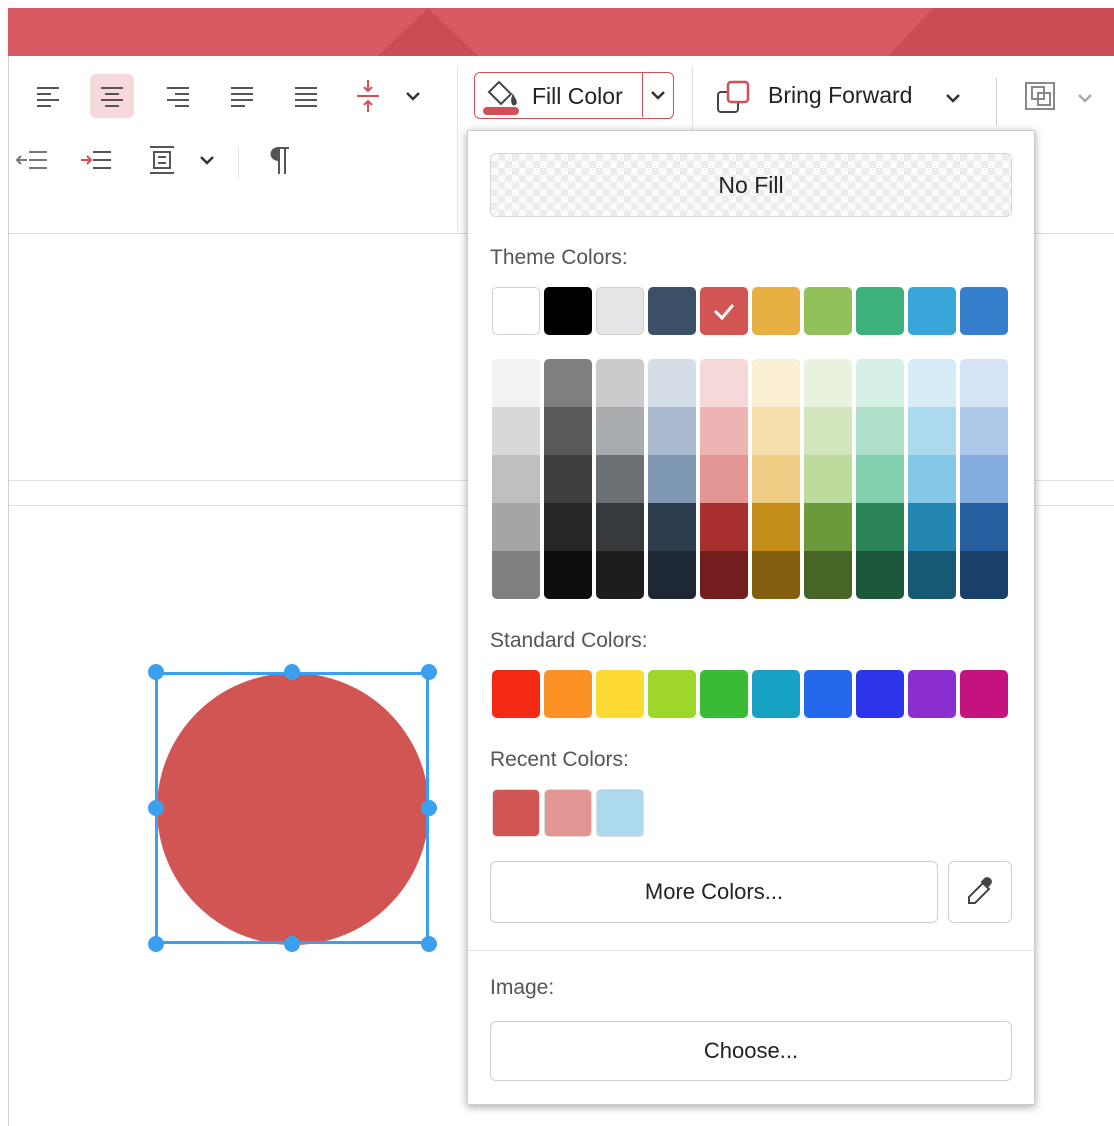 This screenshot has height=1126, width=1114. I want to click on resize-handle-top-left, so click(156, 672).